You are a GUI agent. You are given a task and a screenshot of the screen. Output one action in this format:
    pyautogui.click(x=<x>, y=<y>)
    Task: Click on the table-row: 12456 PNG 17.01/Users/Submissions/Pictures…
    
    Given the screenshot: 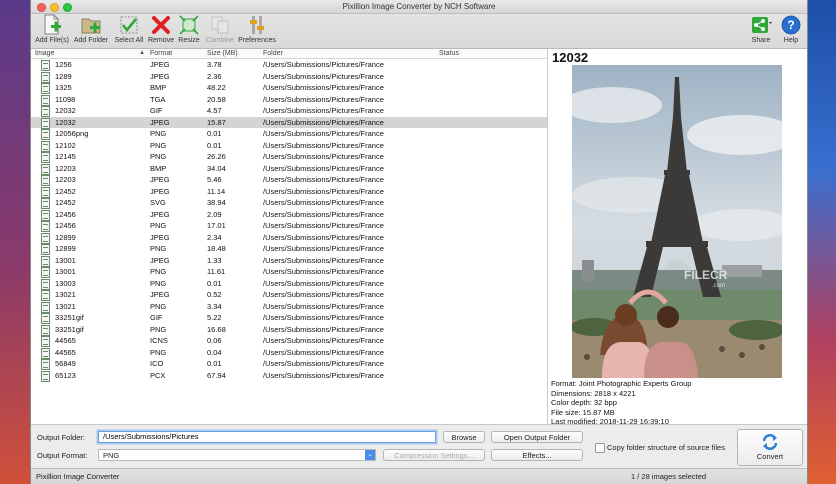 What is the action you would take?
    pyautogui.click(x=289, y=226)
    